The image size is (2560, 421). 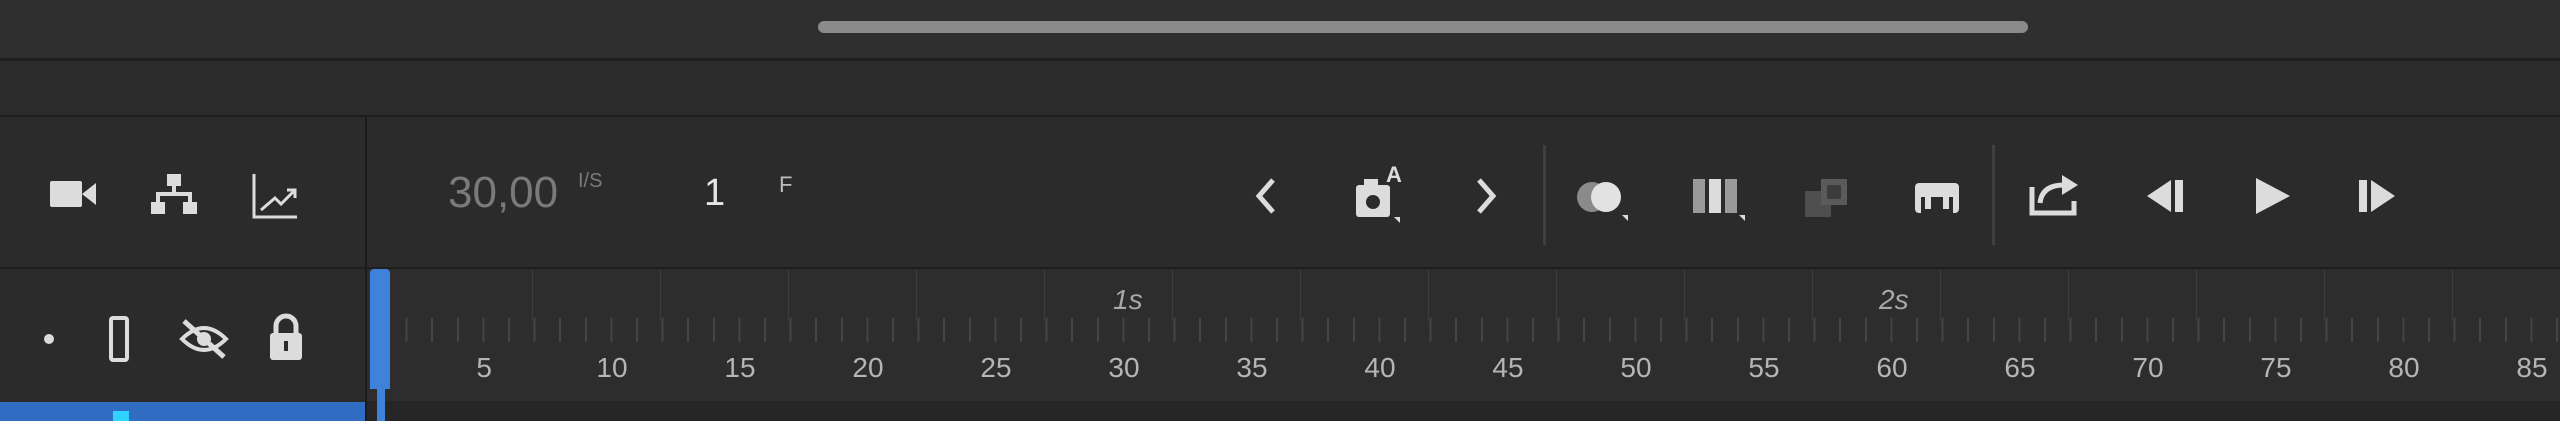 What do you see at coordinates (2276, 367) in the screenshot?
I see `frame-number-label: 75` at bounding box center [2276, 367].